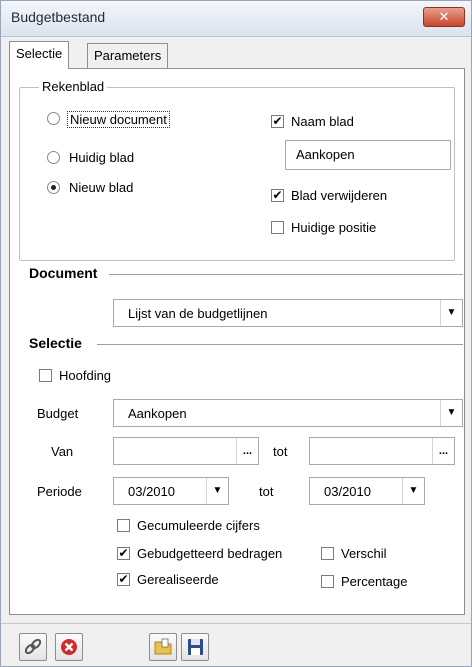  I want to click on radio-nieuw-blad-label: Nieuw blad, so click(101, 187).